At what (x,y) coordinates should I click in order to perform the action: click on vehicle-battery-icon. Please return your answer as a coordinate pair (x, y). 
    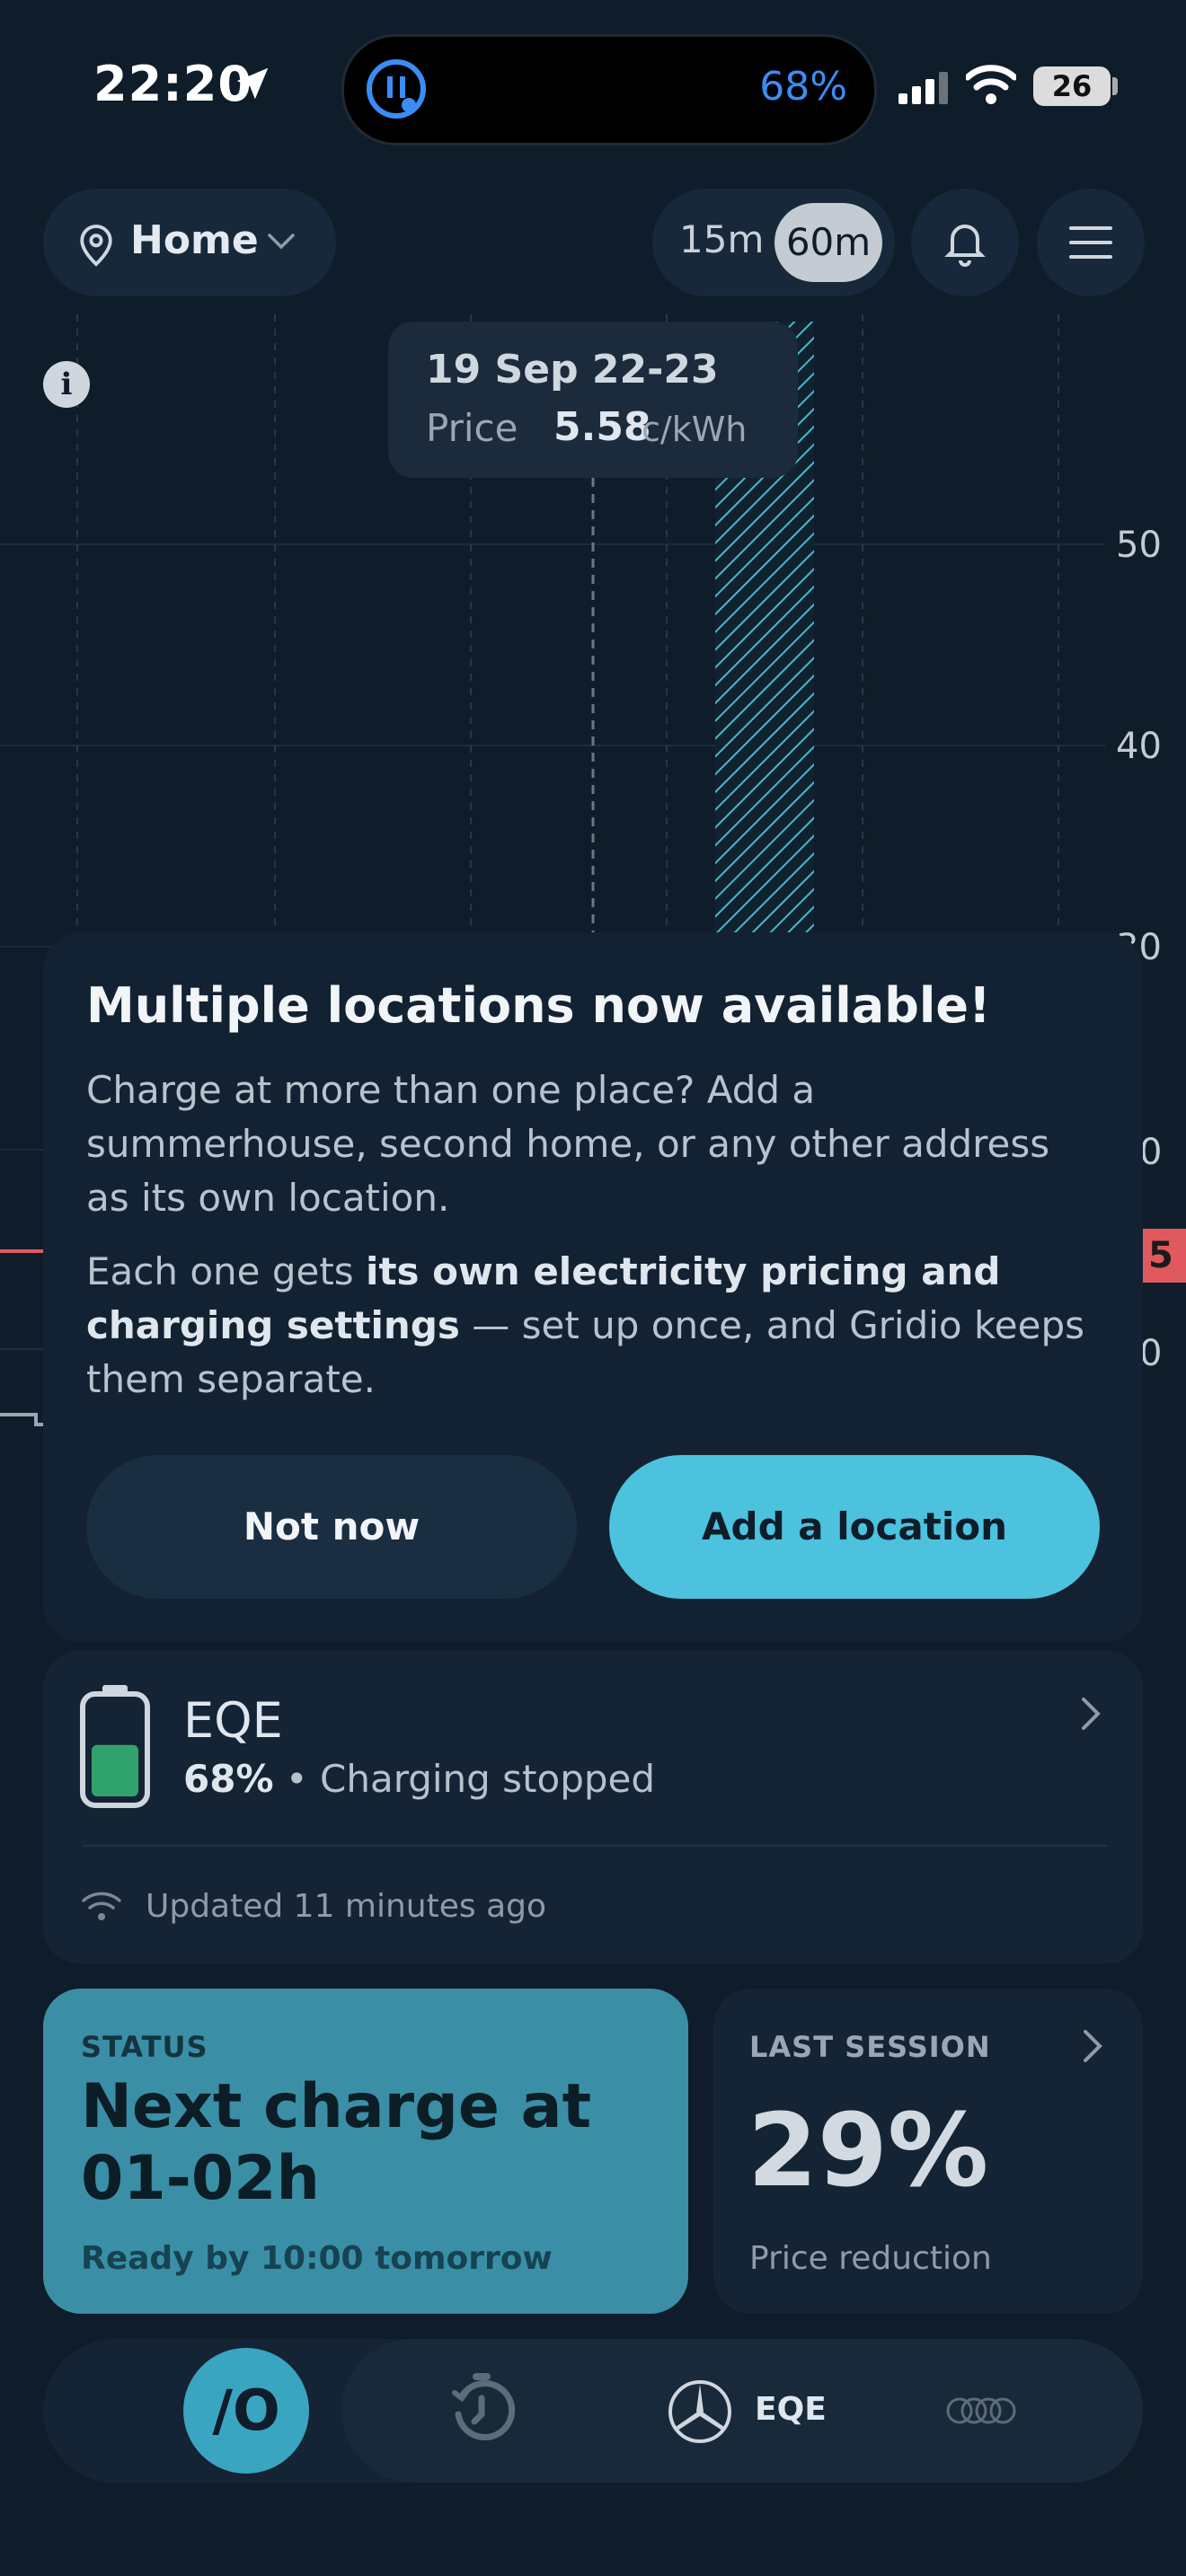
    Looking at the image, I should click on (115, 1746).